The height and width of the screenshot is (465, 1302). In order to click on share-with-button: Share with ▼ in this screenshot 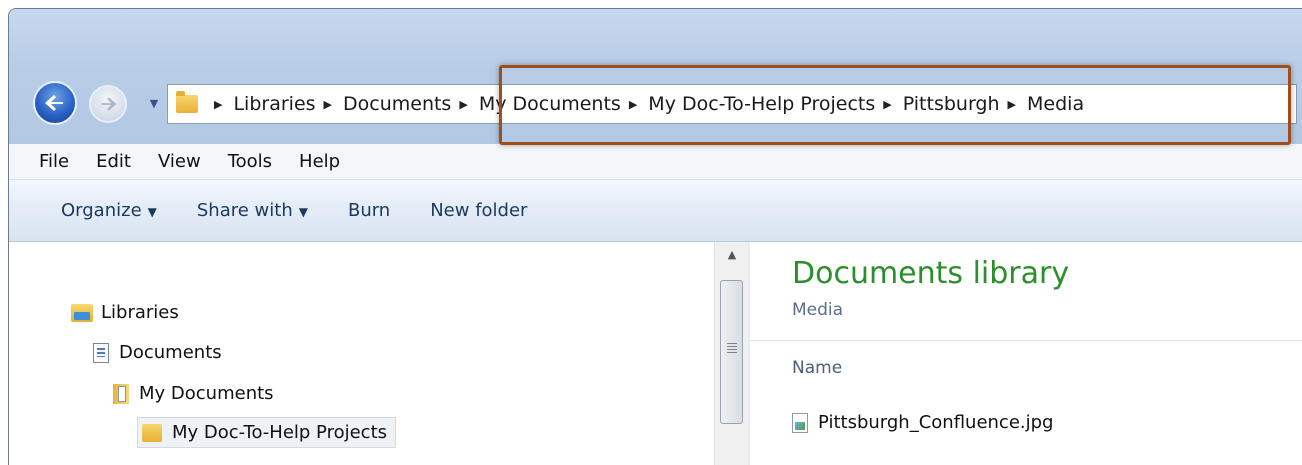, I will do `click(252, 210)`.